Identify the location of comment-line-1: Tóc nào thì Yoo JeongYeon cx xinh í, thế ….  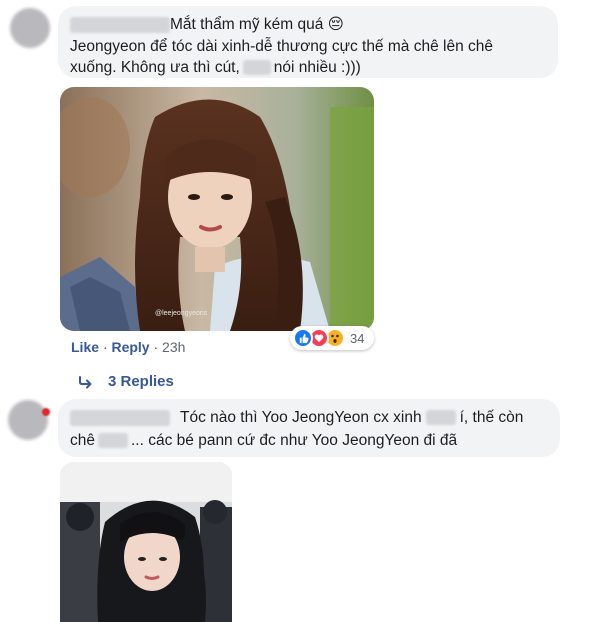
(296, 417).